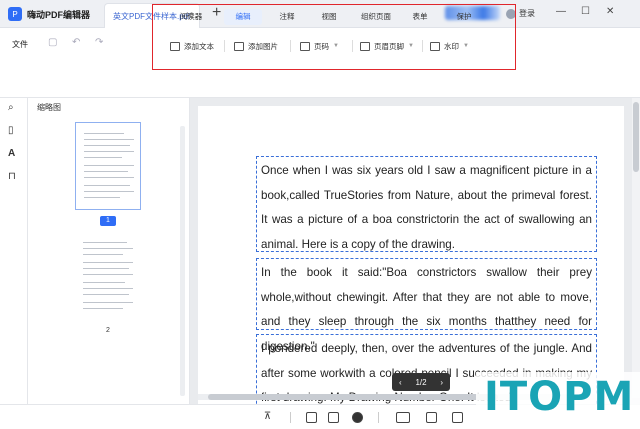 This screenshot has width=640, height=429. Describe the element at coordinates (431, 417) in the screenshot. I see `fit-page-icon` at that location.